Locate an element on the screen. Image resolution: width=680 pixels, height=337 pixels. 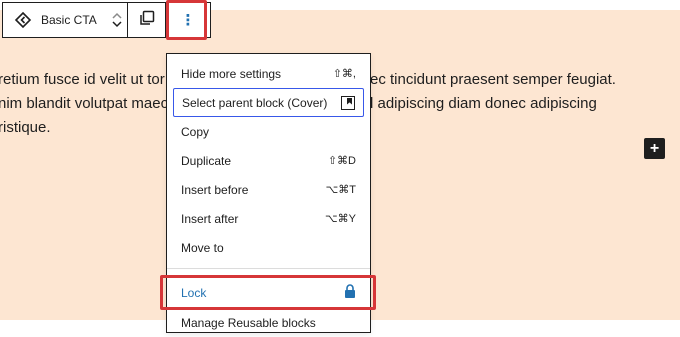
menu-item-hide-more-settings: Hide more settings ⇧⌘, is located at coordinates (268, 73).